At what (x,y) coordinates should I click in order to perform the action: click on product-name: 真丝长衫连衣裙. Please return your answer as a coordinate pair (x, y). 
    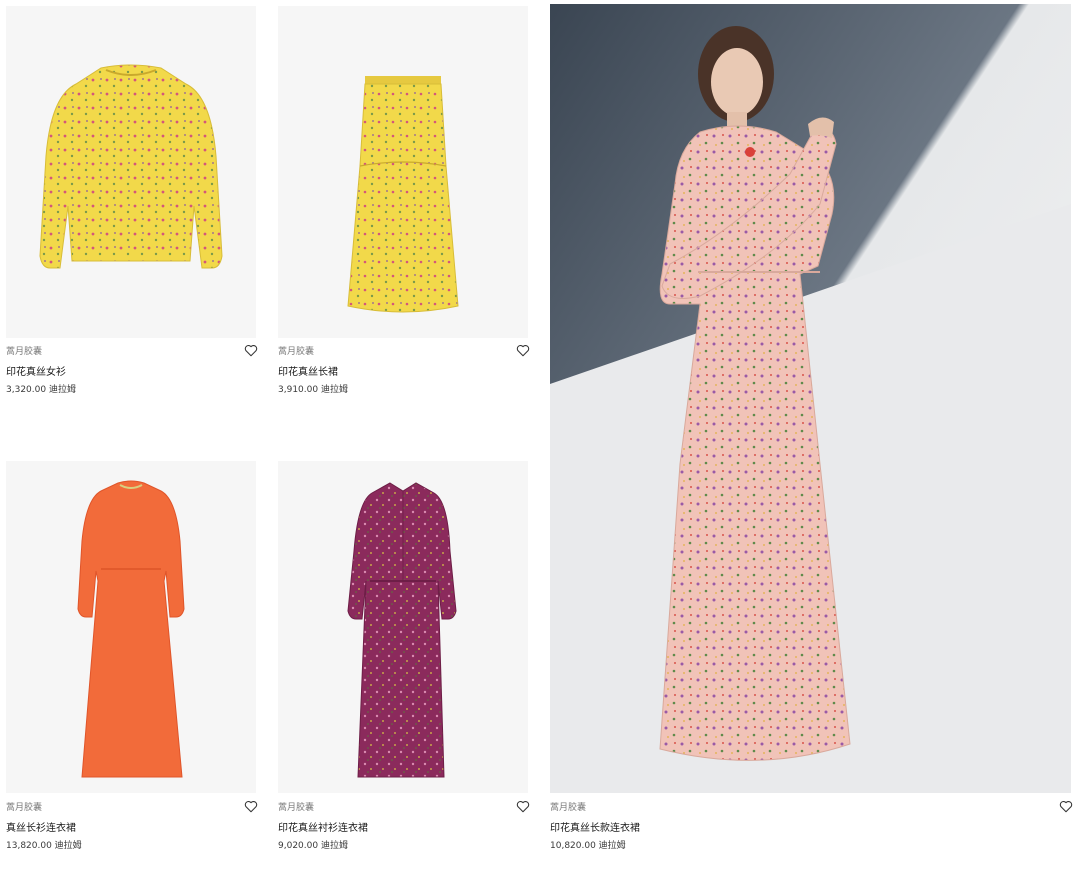
    Looking at the image, I should click on (41, 826).